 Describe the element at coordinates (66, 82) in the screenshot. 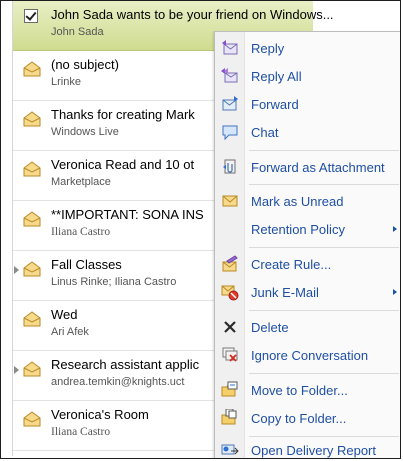

I see `message-sender: Lrinke` at that location.